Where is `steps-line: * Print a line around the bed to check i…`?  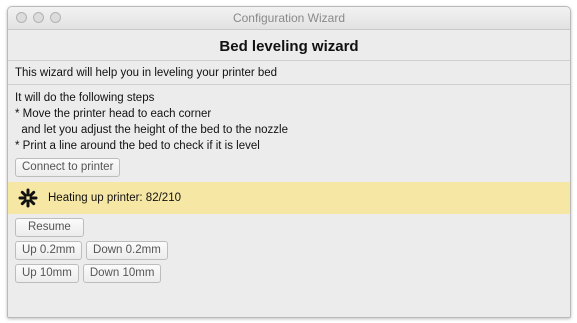
steps-line: * Print a line around the bed to check i… is located at coordinates (137, 146).